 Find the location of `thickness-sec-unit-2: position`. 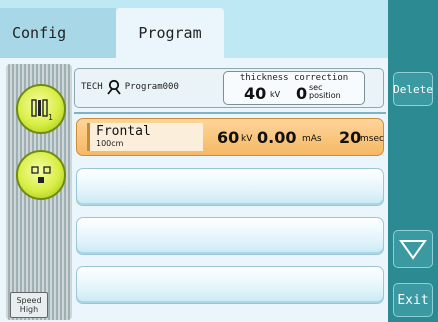

thickness-sec-unit-2: position is located at coordinates (325, 95).